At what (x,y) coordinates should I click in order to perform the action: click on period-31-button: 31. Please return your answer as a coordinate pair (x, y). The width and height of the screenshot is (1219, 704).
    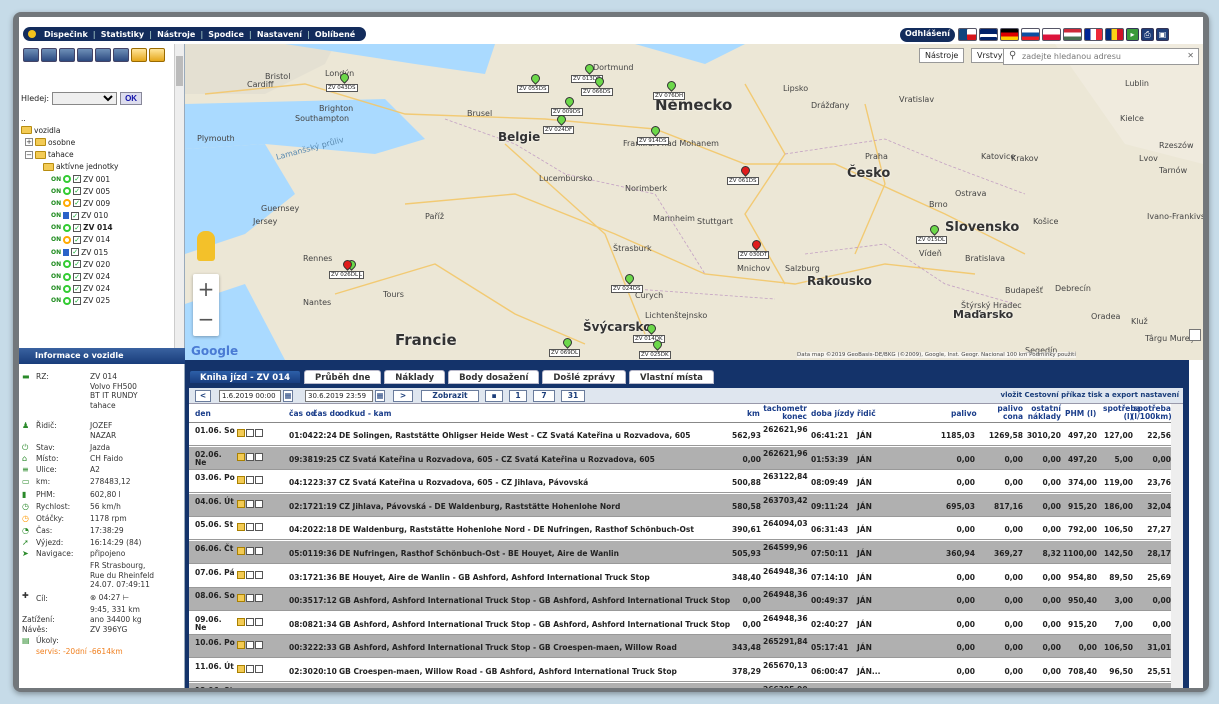
    Looking at the image, I should click on (573, 396).